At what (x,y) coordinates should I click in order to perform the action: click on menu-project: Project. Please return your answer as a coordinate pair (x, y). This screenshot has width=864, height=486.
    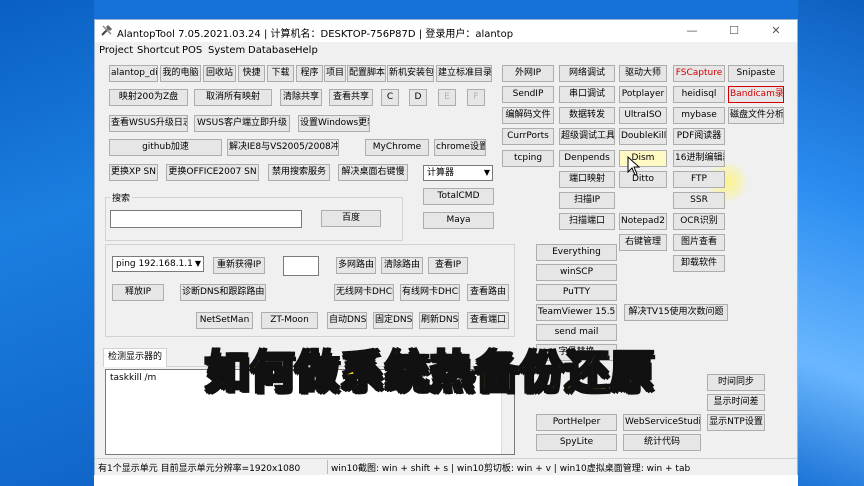
    Looking at the image, I should click on (116, 50).